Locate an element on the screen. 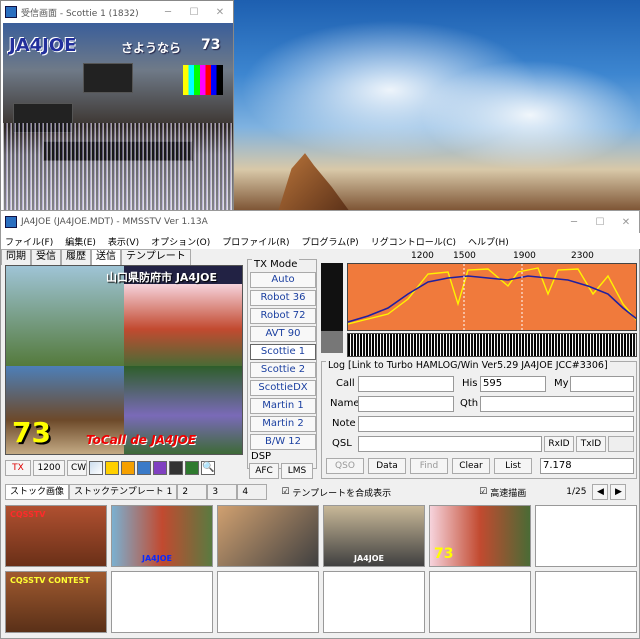  mode-scottie1: Scottie 1 is located at coordinates (283, 352).